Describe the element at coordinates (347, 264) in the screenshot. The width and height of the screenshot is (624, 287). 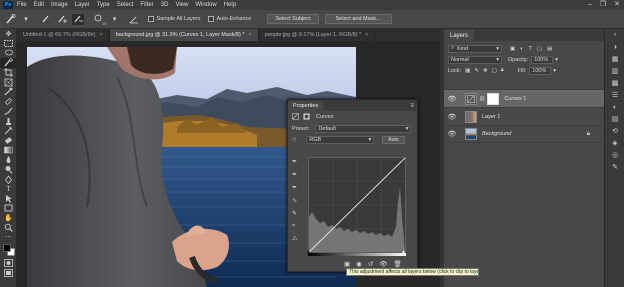
I see `clip-to-layer-icon: ▣` at that location.